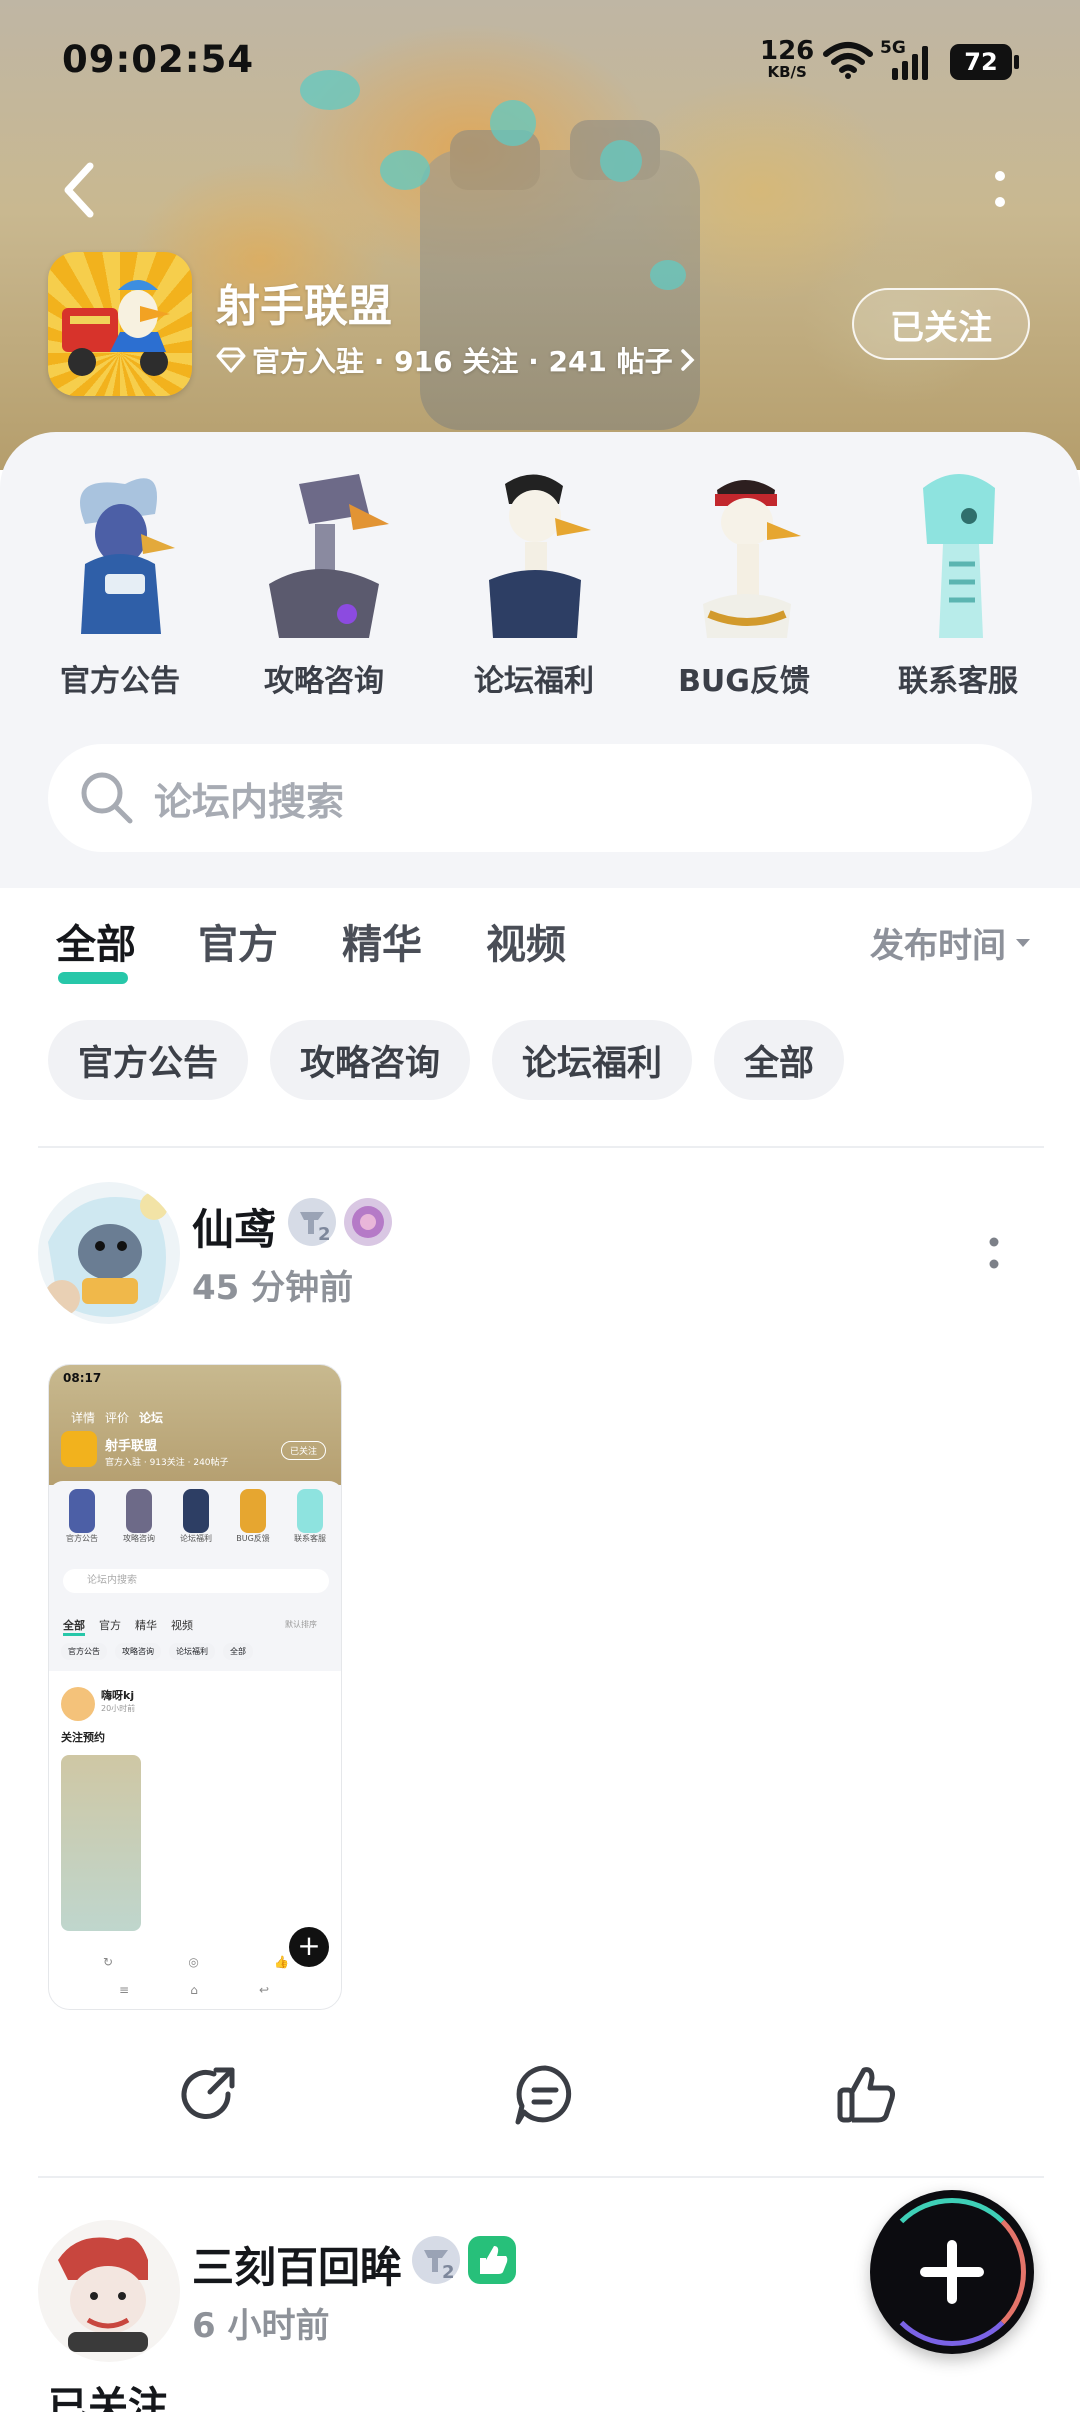  I want to click on category-guides: 攻略咨询, so click(324, 599).